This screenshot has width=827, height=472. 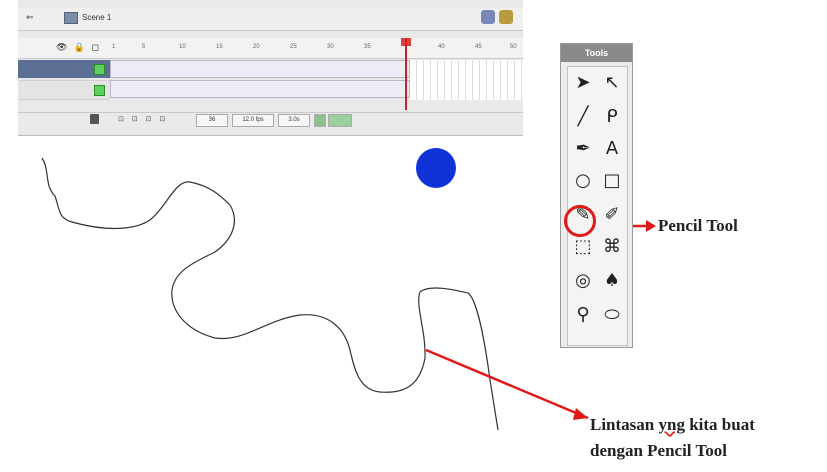 I want to click on oval-tool-icon: ○, so click(x=583, y=180).